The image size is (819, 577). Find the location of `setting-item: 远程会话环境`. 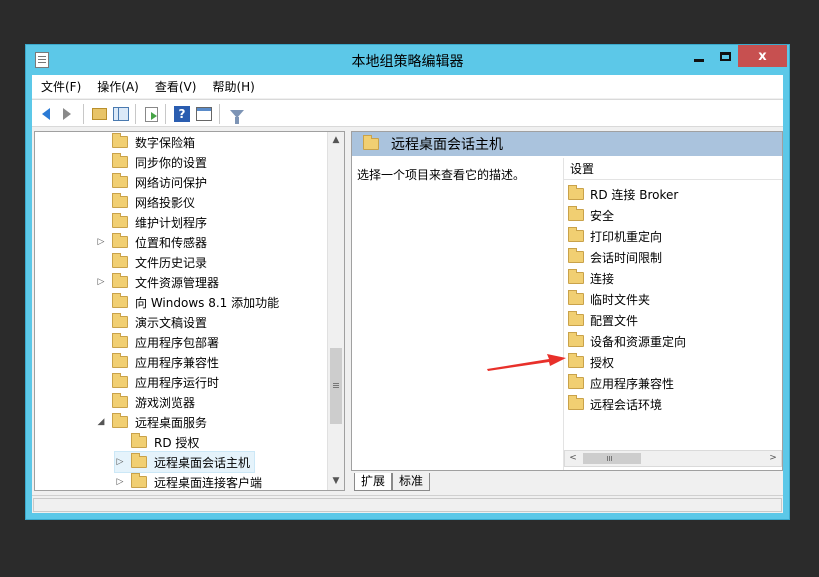

setting-item: 远程会话环境 is located at coordinates (615, 404).